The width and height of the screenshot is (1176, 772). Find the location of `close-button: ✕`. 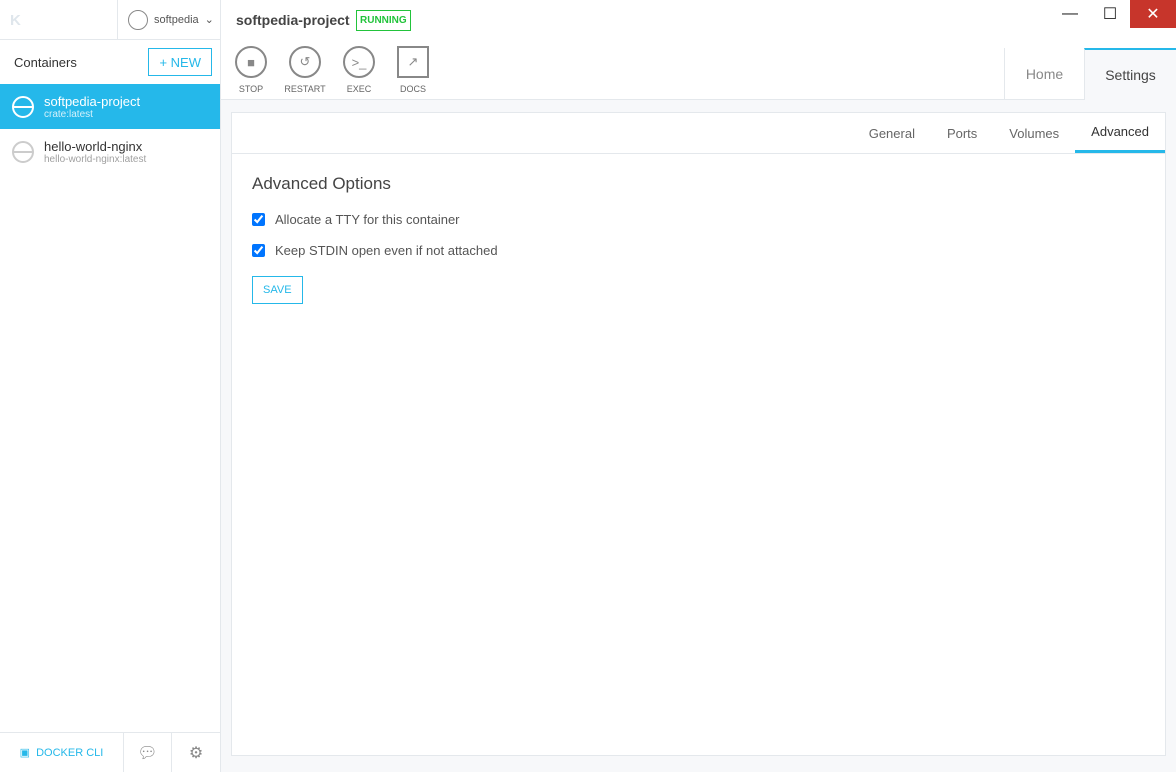

close-button: ✕ is located at coordinates (1153, 14).